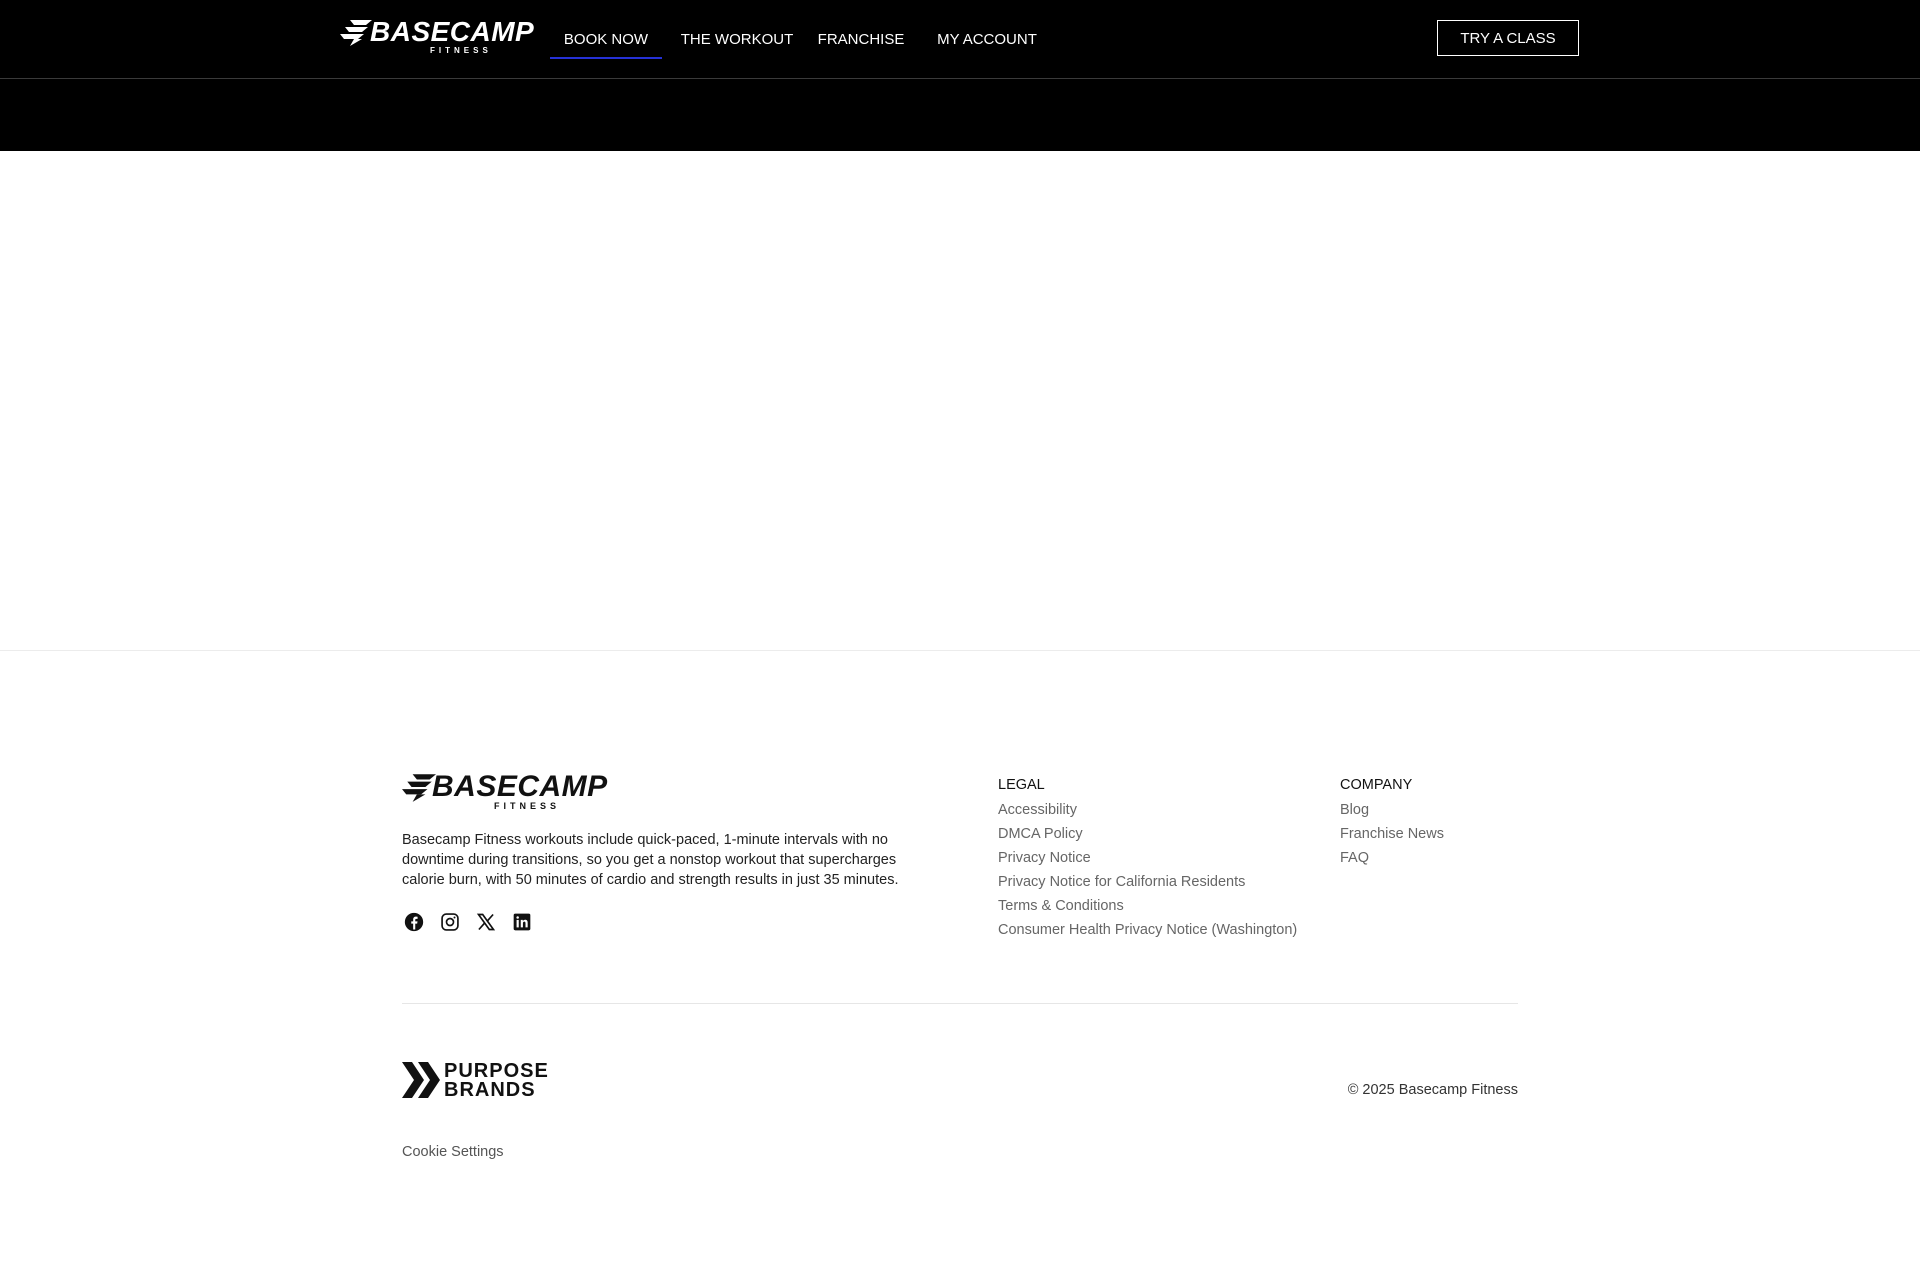 The width and height of the screenshot is (1920, 1270). What do you see at coordinates (987, 39) in the screenshot?
I see `nav-my-account: MY ACCOUNT` at bounding box center [987, 39].